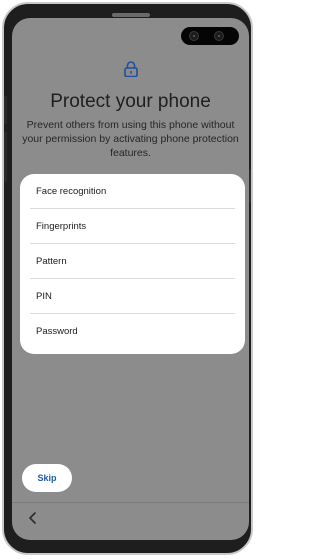 Image resolution: width=320 pixels, height=559 pixels. Describe the element at coordinates (44, 296) in the screenshot. I see `option-label: PIN` at that location.